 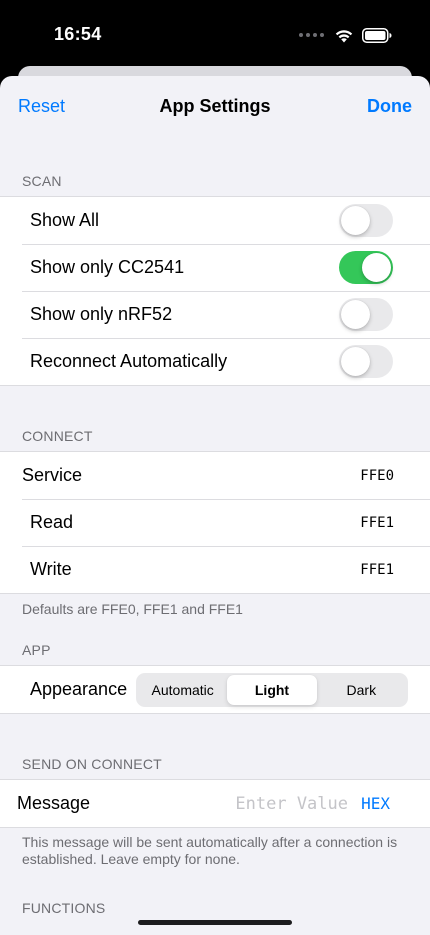 I want to click on write-value: FFE1, so click(x=377, y=569).